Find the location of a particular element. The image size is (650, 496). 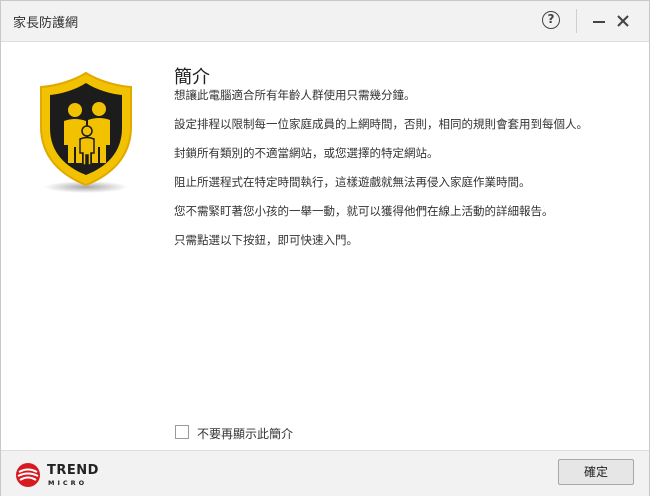

dont-show-again-label: 不要再顯示此簡介 is located at coordinates (245, 433).